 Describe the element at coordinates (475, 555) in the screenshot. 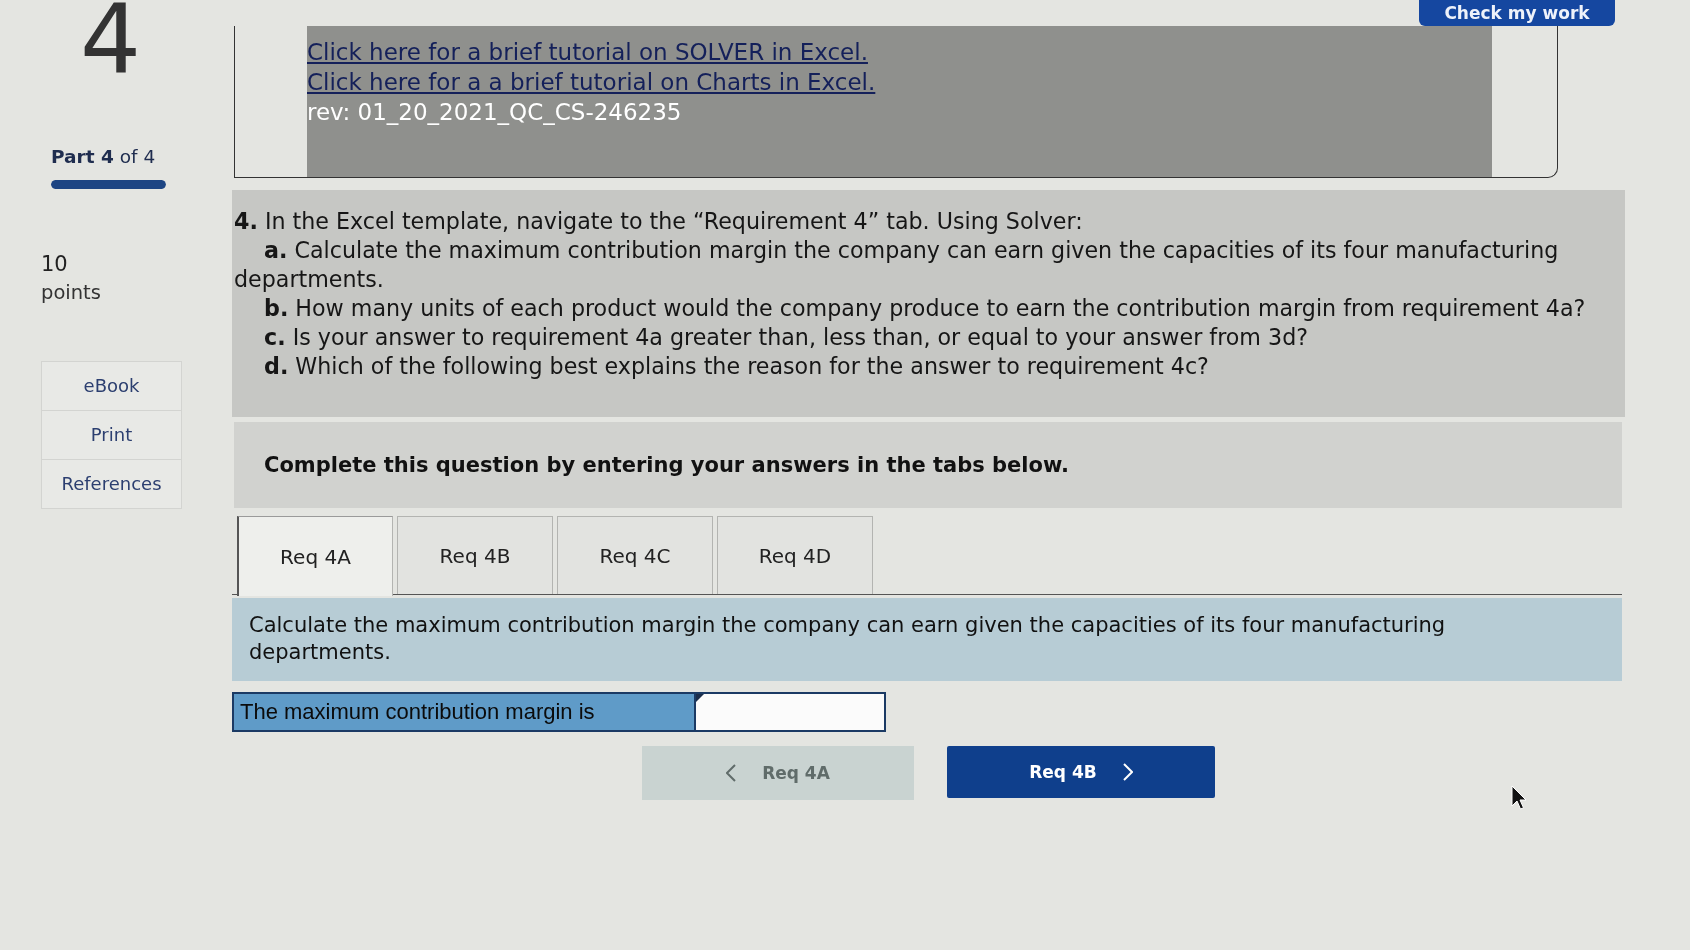

I see `requirement-tab: Req 4B` at that location.